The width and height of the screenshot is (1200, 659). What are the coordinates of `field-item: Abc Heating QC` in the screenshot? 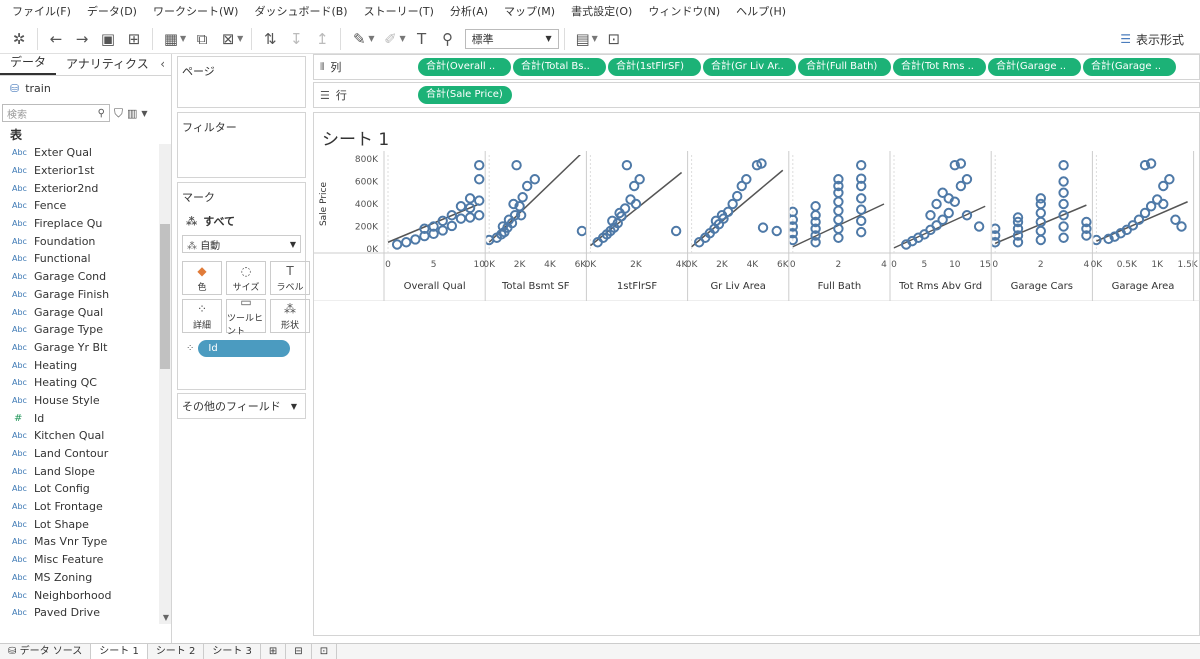 It's located at (85, 383).